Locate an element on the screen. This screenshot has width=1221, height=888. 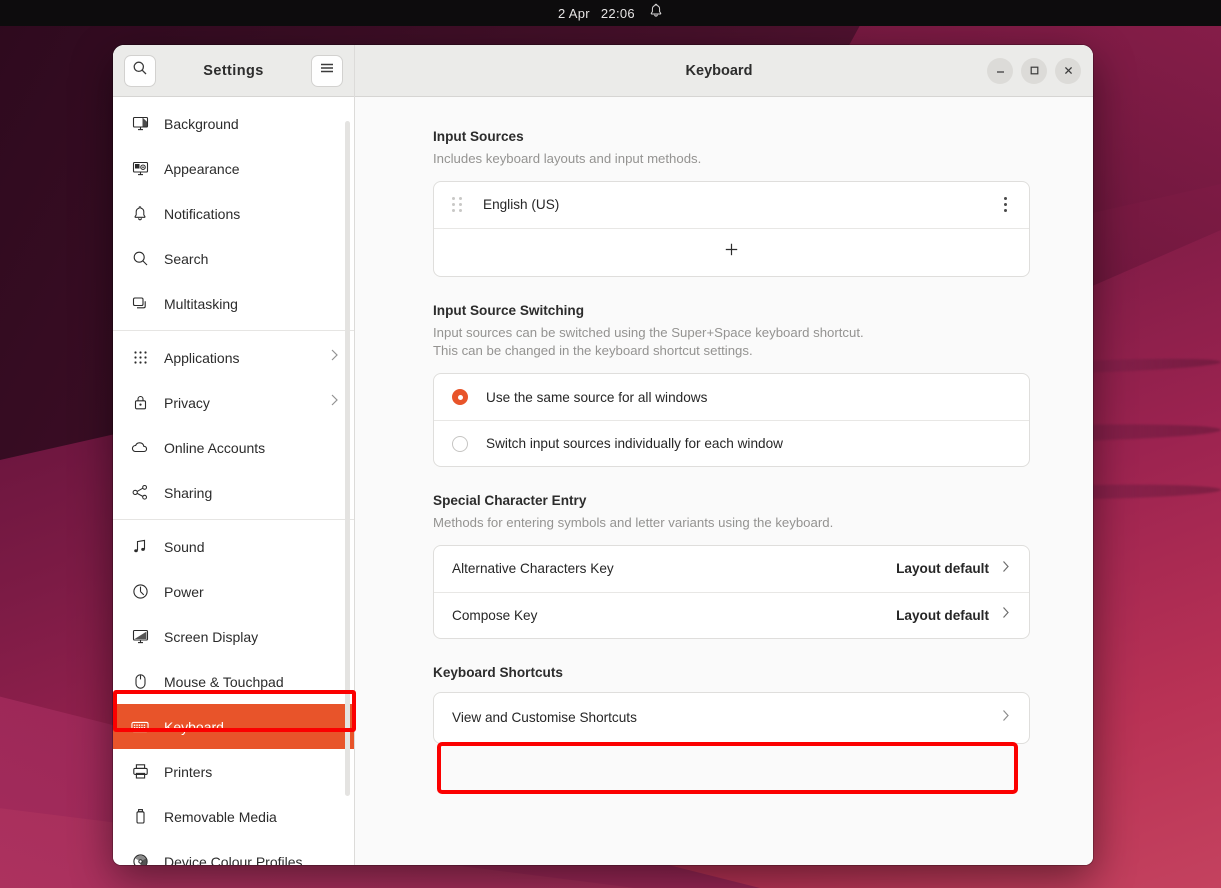
sidebar-item-label: Device Colour Profiles is located at coordinates (233, 859).